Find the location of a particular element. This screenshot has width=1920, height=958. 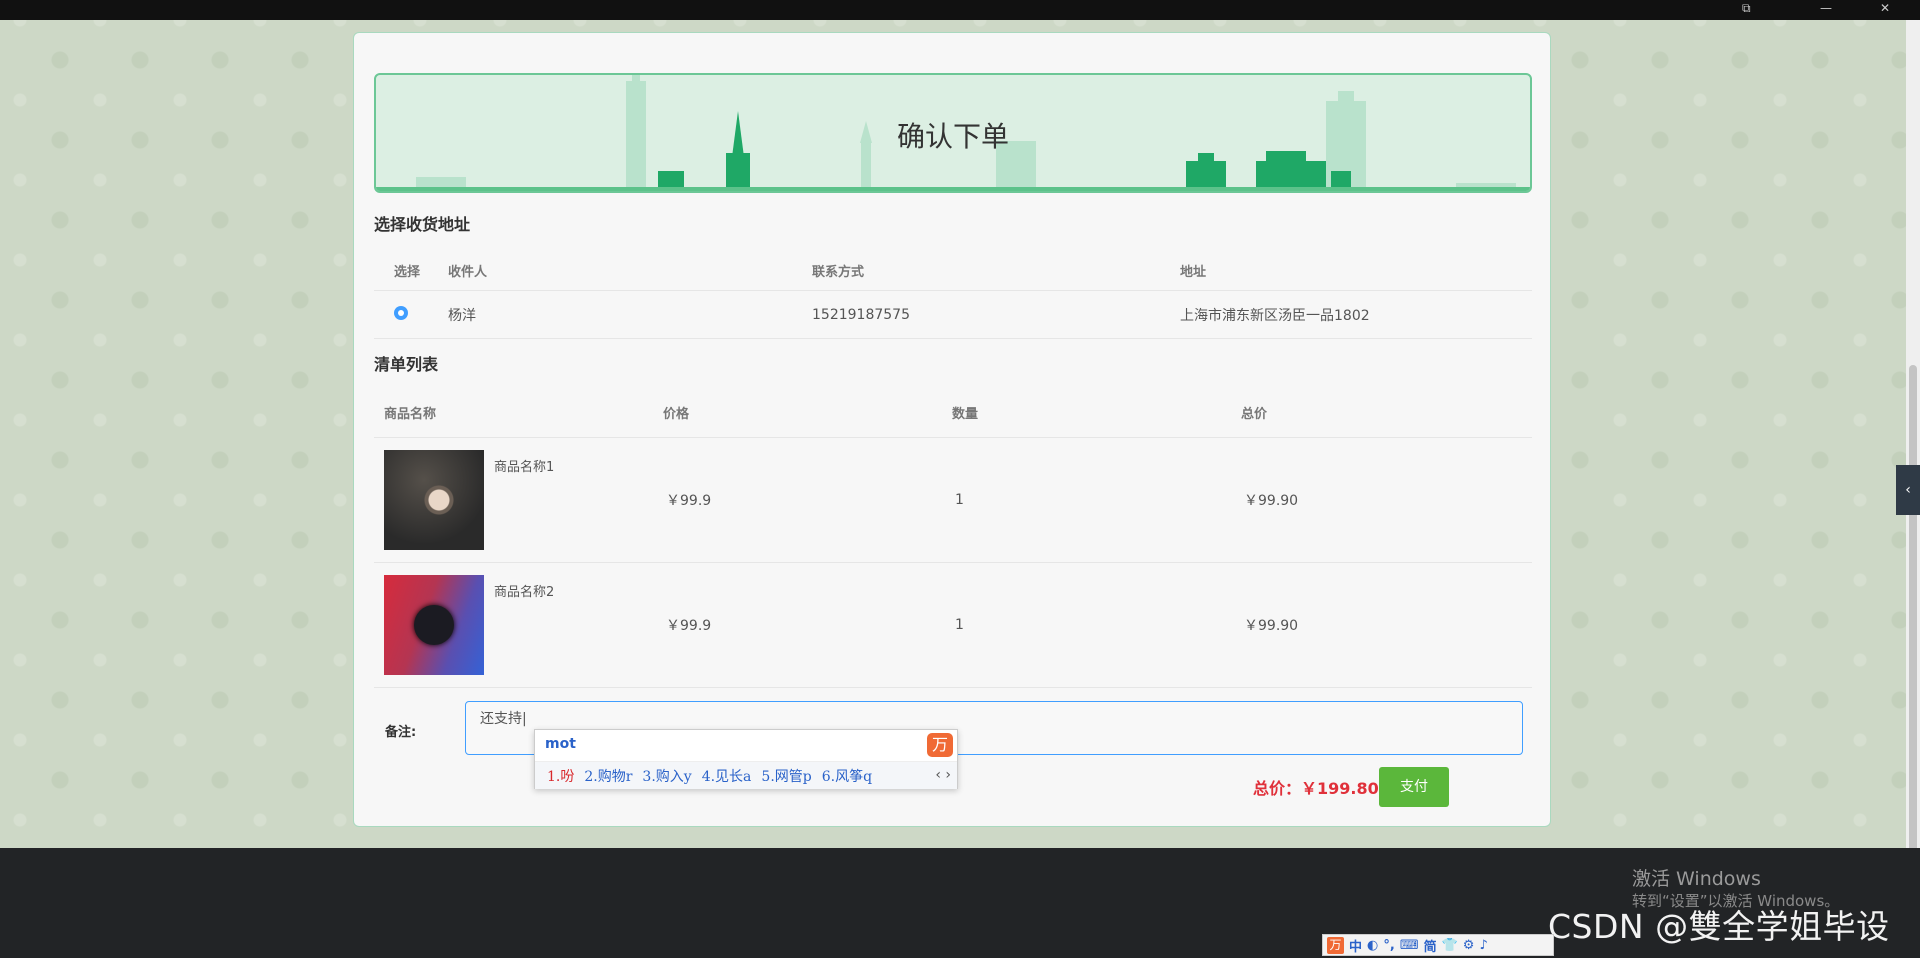

ime-tray-logo-icon: 万 is located at coordinates (1335, 945).